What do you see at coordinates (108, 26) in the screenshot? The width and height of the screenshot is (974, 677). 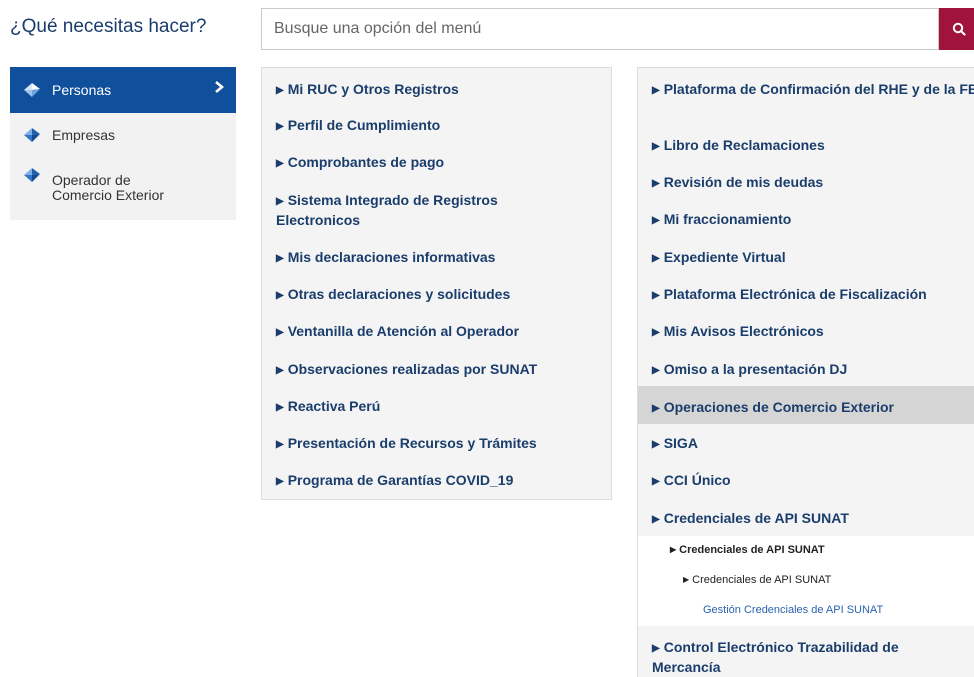 I see `page-title: ¿Qué necesitas hacer?` at bounding box center [108, 26].